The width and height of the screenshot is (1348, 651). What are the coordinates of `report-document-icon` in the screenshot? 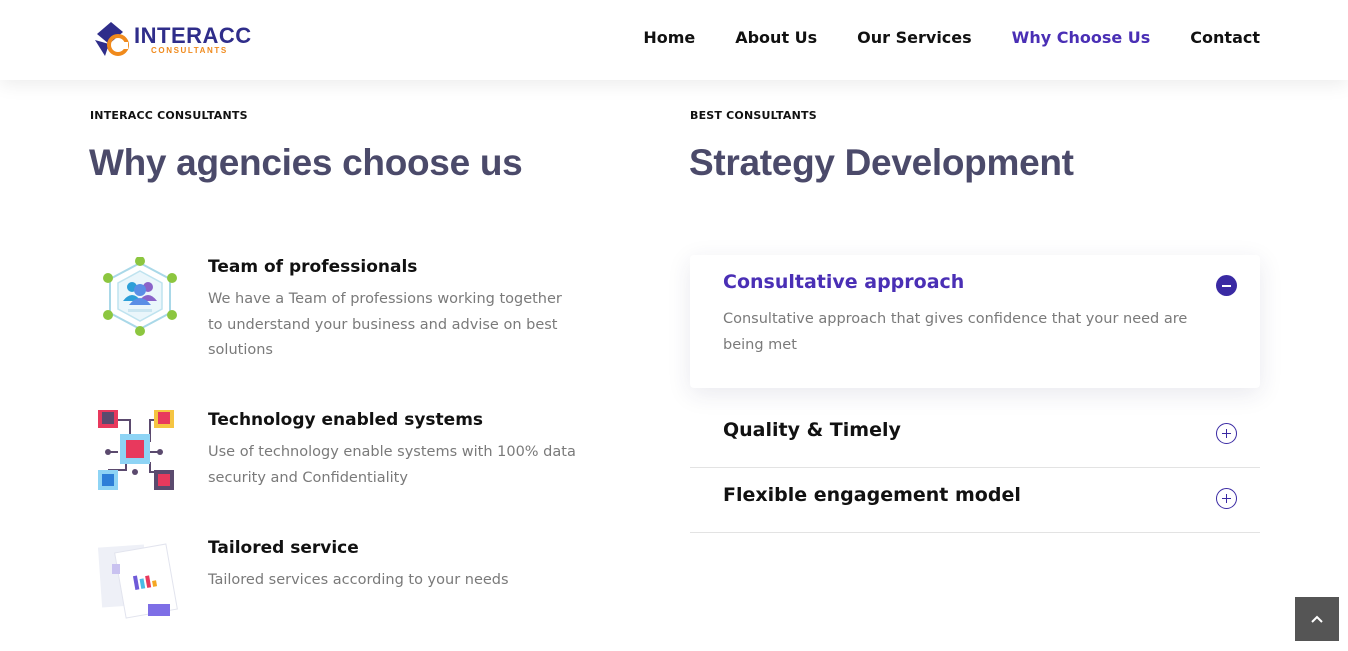 It's located at (137, 581).